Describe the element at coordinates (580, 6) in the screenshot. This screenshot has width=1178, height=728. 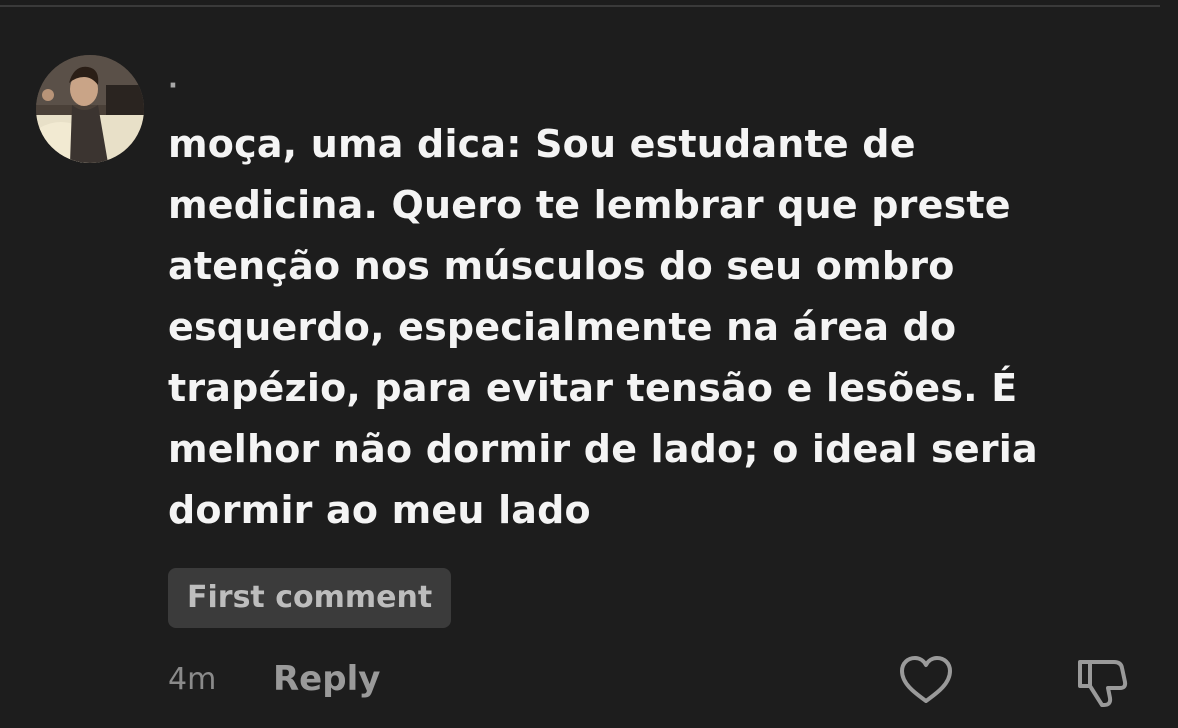
I see `top-divider` at that location.